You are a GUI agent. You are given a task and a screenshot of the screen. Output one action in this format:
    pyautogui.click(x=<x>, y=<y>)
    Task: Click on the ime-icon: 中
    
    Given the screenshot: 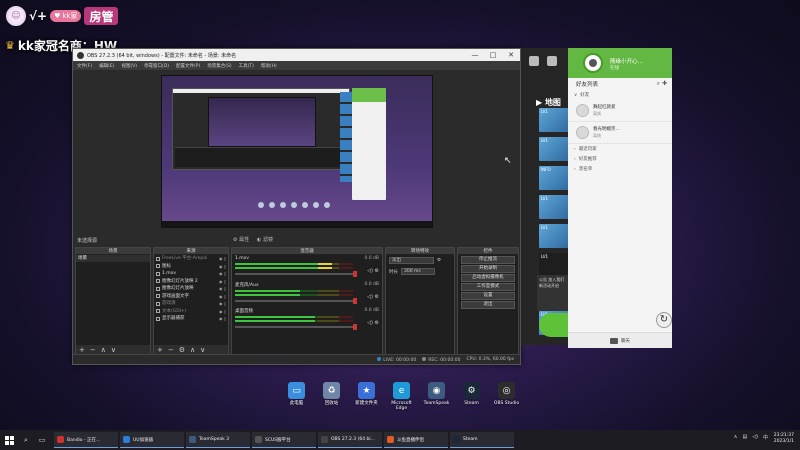 What is the action you would take?
    pyautogui.click(x=765, y=437)
    